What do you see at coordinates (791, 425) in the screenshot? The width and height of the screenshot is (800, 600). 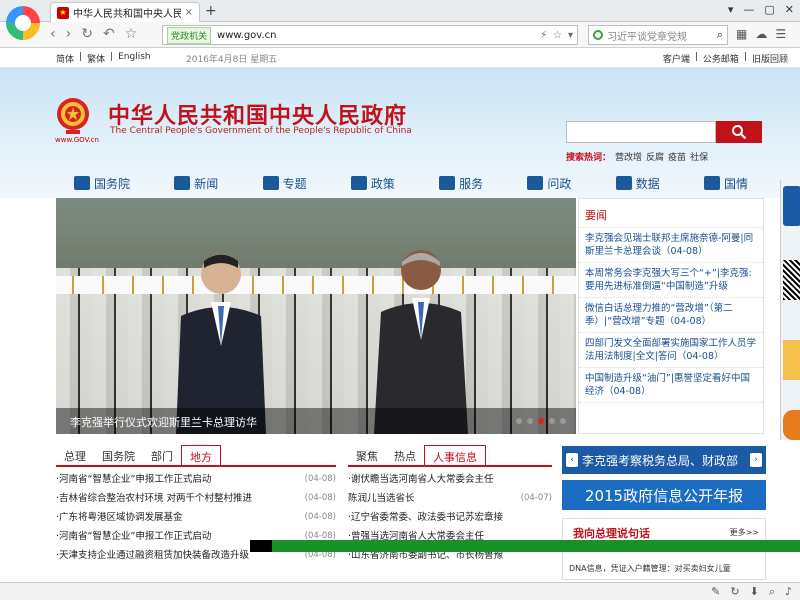 I see `sidebar-tab` at bounding box center [791, 425].